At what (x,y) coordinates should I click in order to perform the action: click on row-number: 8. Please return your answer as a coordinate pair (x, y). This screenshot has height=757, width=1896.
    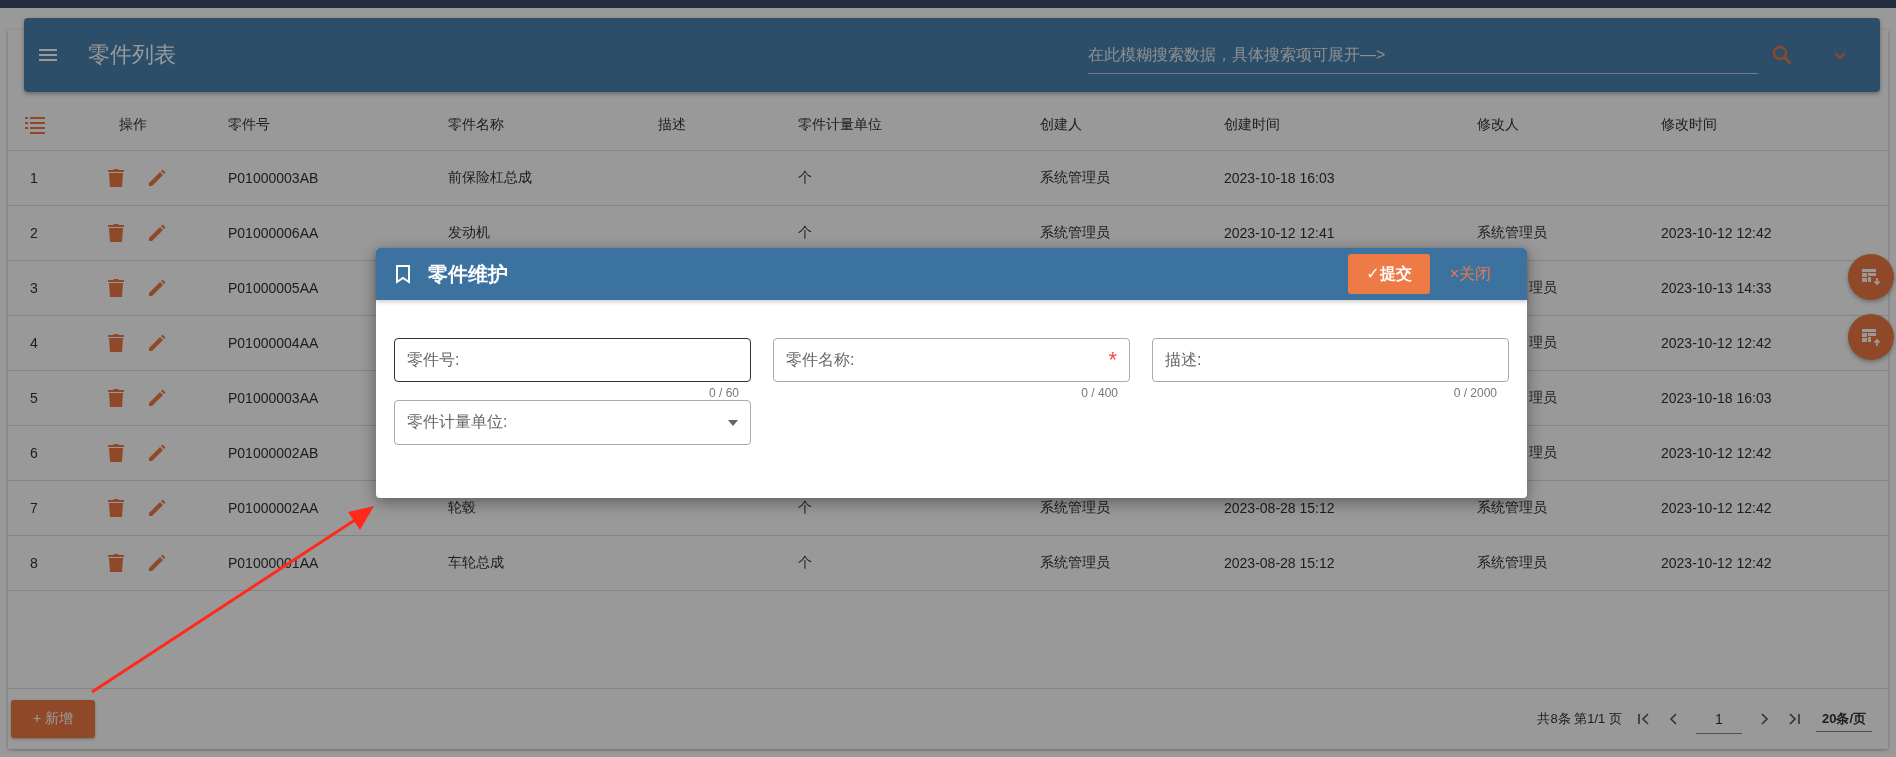
    Looking at the image, I should click on (34, 563).